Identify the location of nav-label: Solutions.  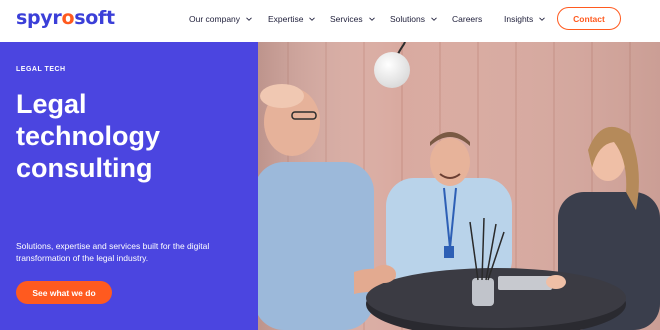
(407, 19).